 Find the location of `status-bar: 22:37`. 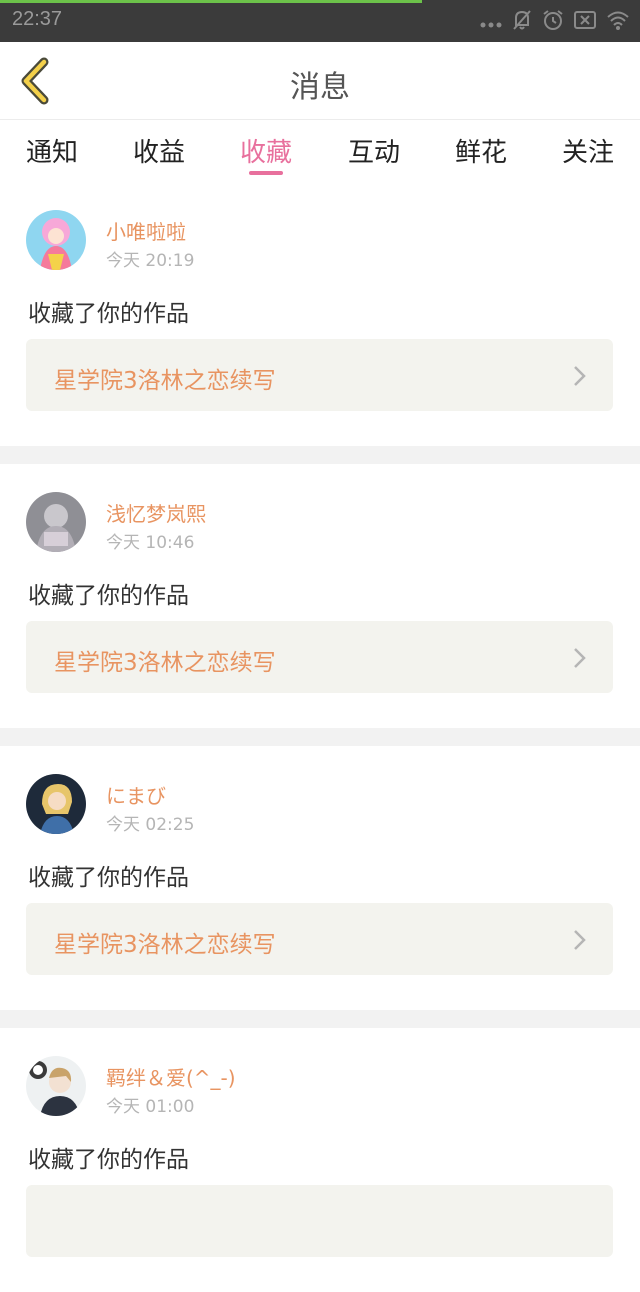

status-bar: 22:37 is located at coordinates (320, 21).